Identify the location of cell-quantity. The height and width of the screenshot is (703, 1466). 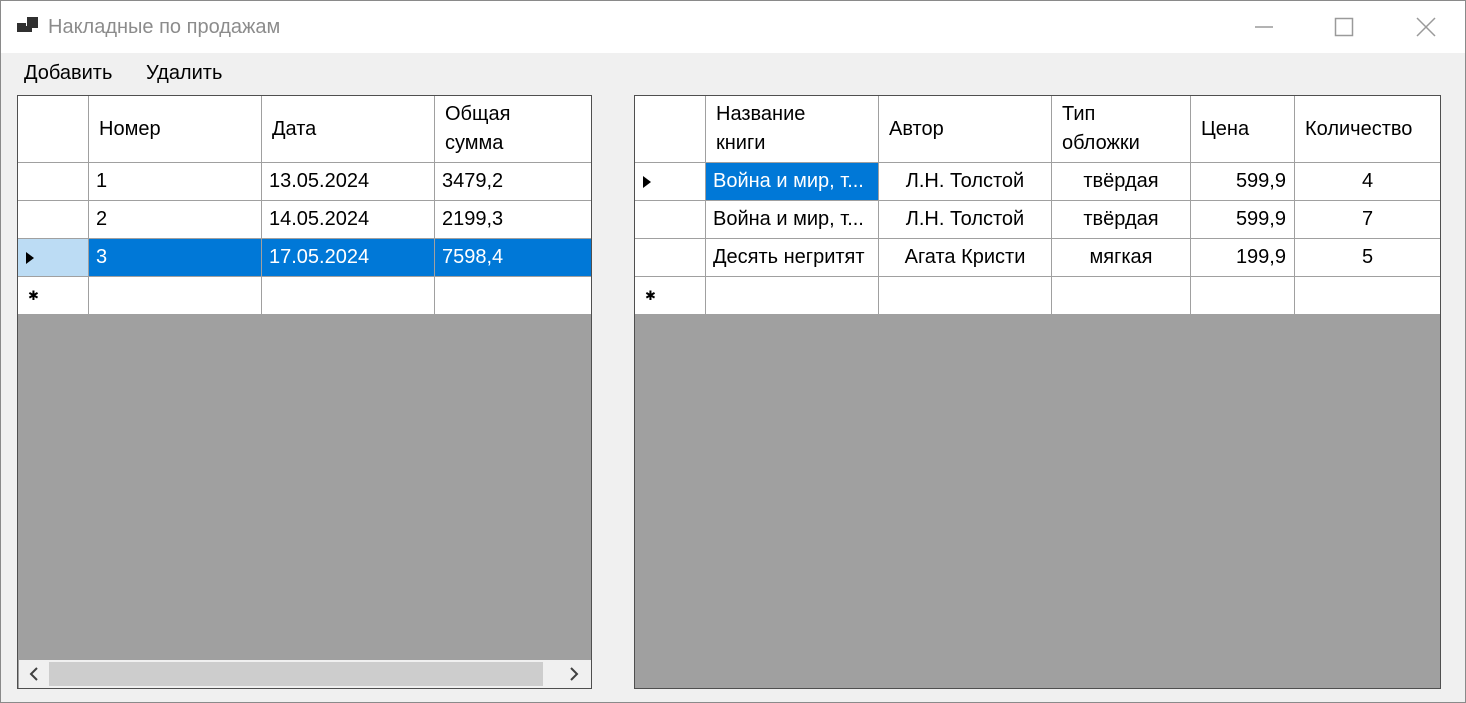
(1367, 296).